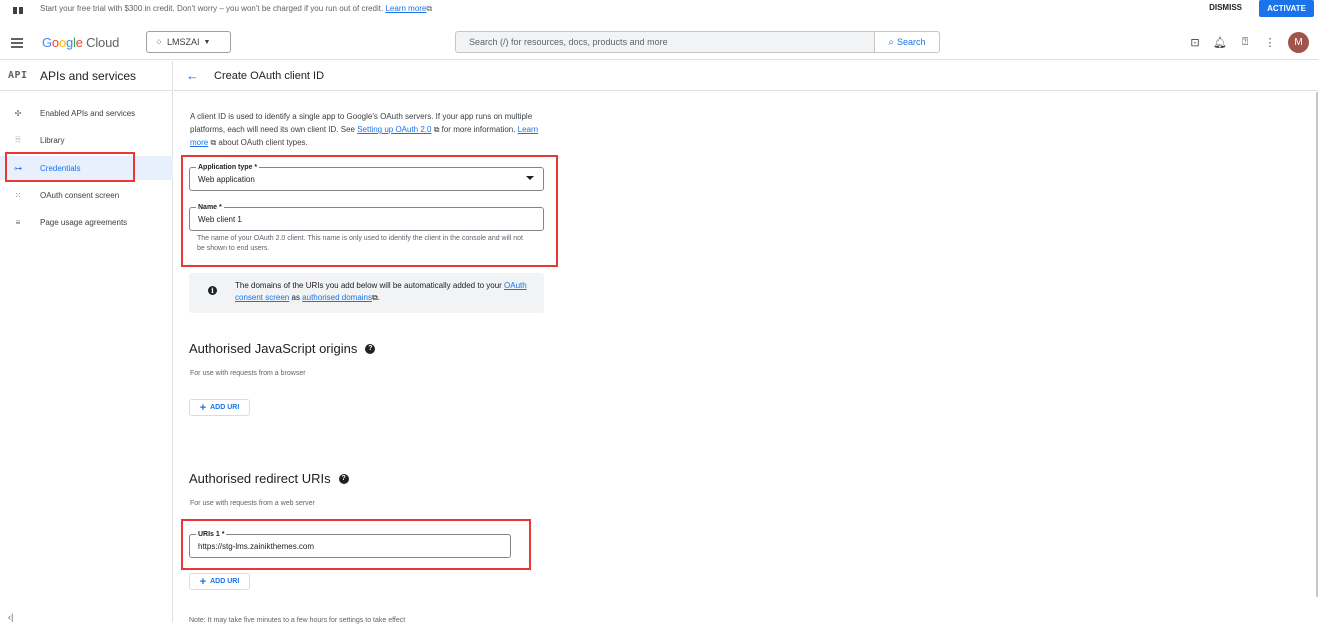 The image size is (1318, 624). Describe the element at coordinates (18, 139) in the screenshot. I see `library-icon: ⦙⦙⦙` at that location.